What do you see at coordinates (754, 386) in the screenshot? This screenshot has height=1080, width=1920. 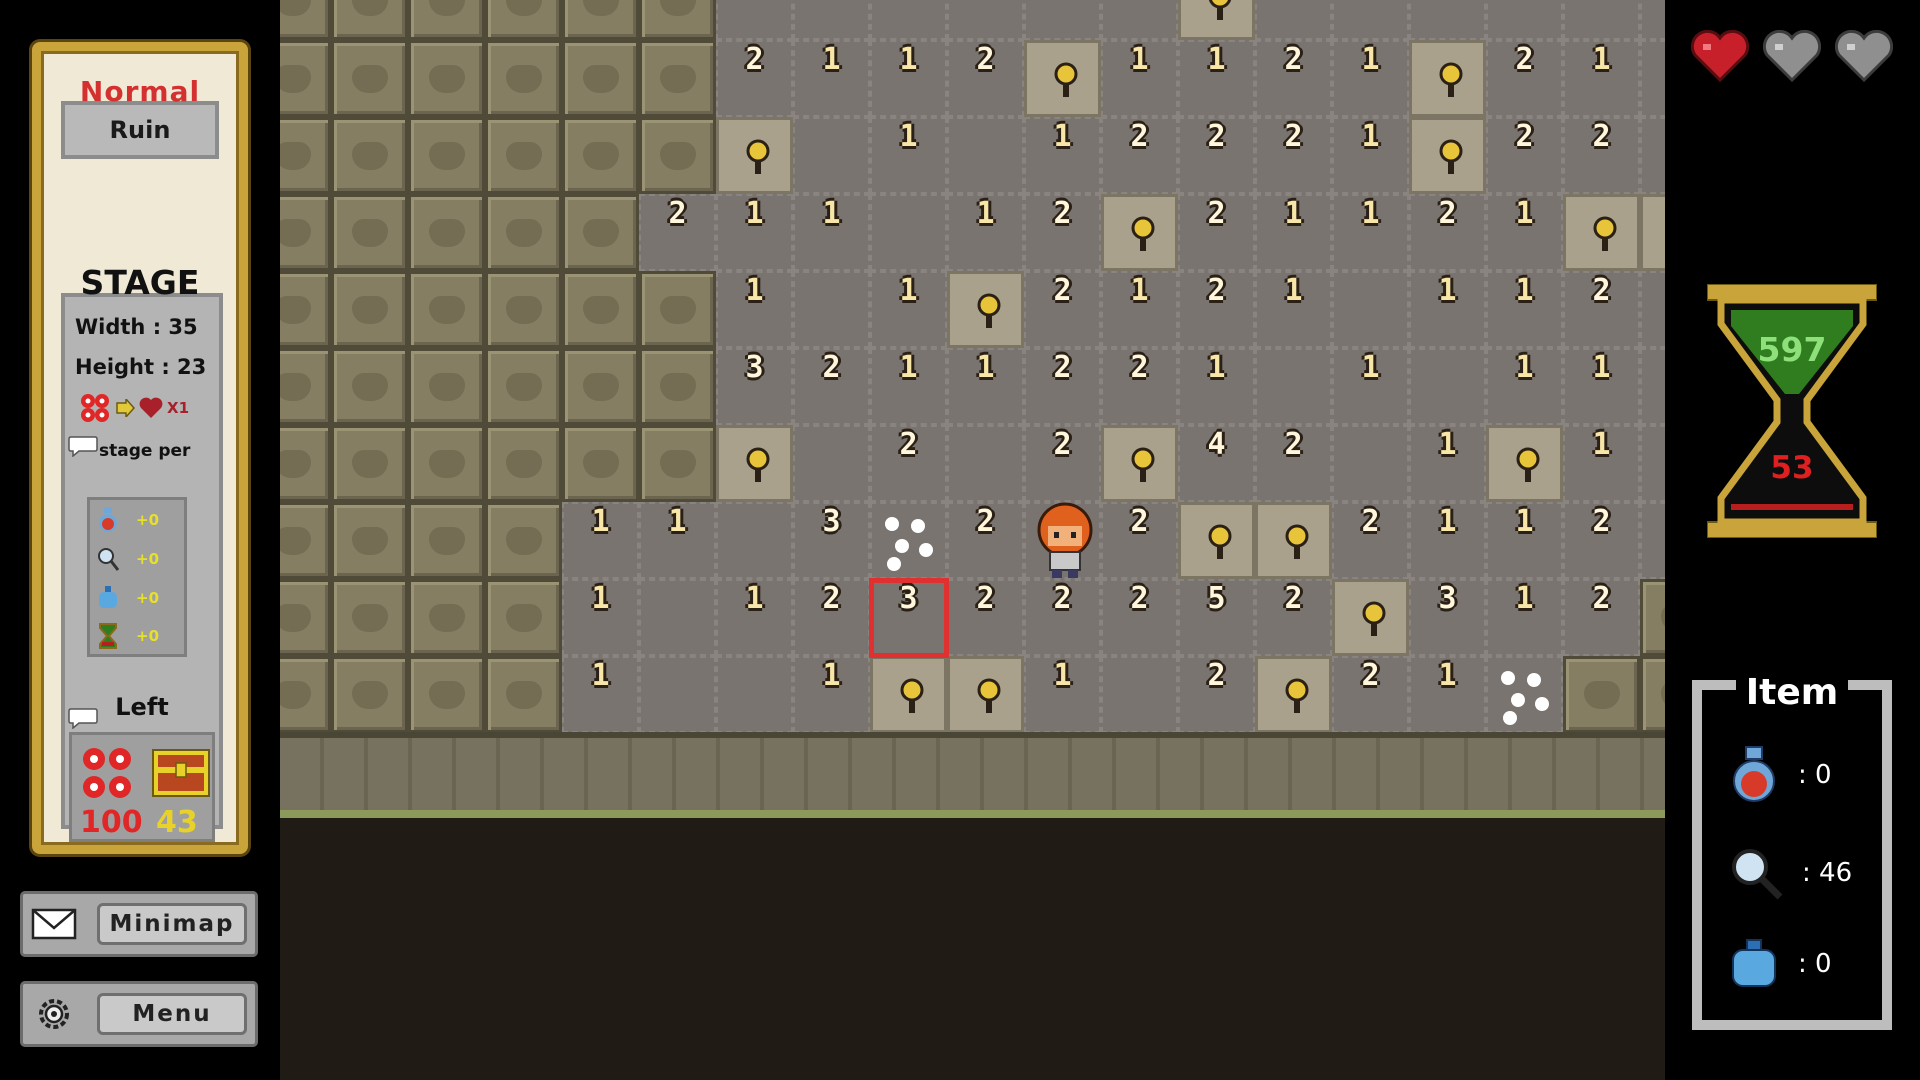 I see `number-tile: 3` at bounding box center [754, 386].